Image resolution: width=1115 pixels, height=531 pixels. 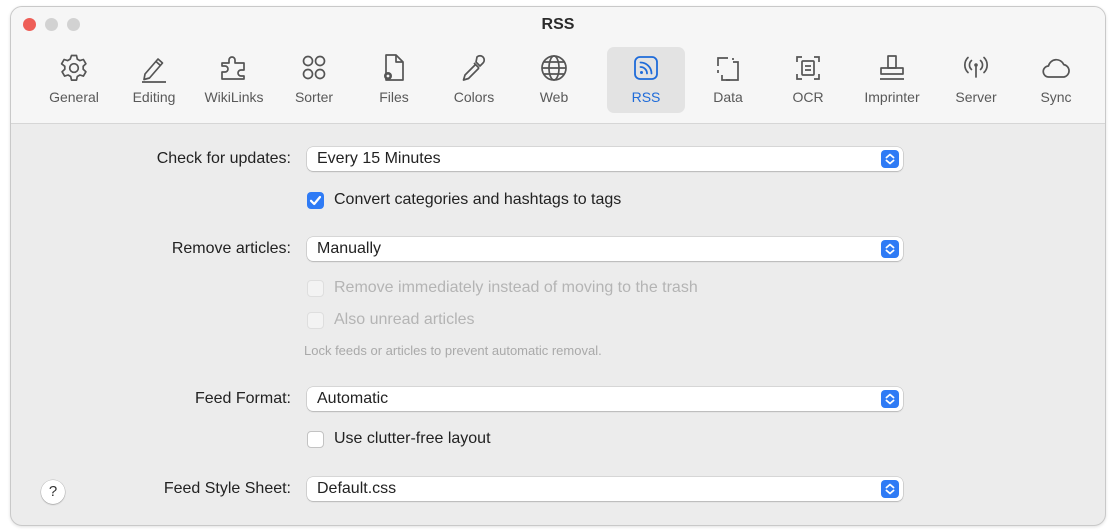 What do you see at coordinates (808, 68) in the screenshot?
I see `ocr-scan-icon` at bounding box center [808, 68].